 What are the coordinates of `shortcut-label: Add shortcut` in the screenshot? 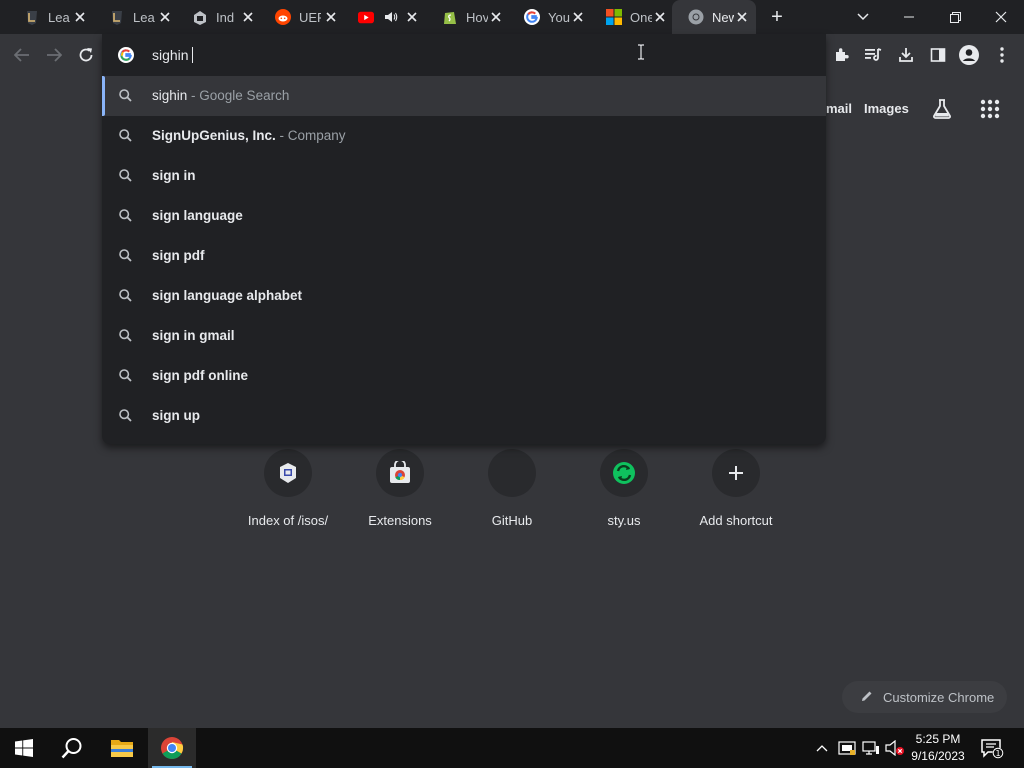 It's located at (736, 520).